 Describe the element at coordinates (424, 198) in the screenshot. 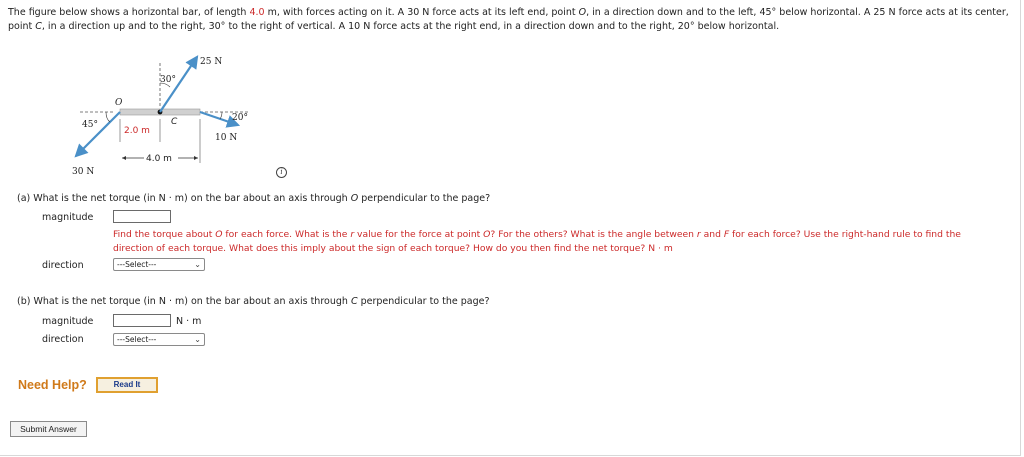

I see `question-a-text-end: perpendicular to the page?` at that location.